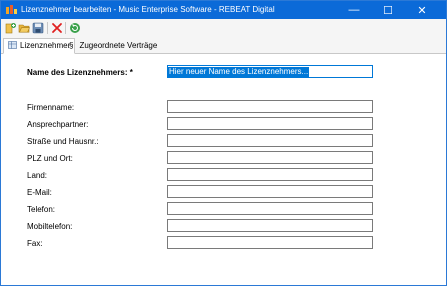 This screenshot has height=286, width=447. What do you see at coordinates (50, 158) in the screenshot?
I see `zip-city-label: PLZ und Ort:` at bounding box center [50, 158].